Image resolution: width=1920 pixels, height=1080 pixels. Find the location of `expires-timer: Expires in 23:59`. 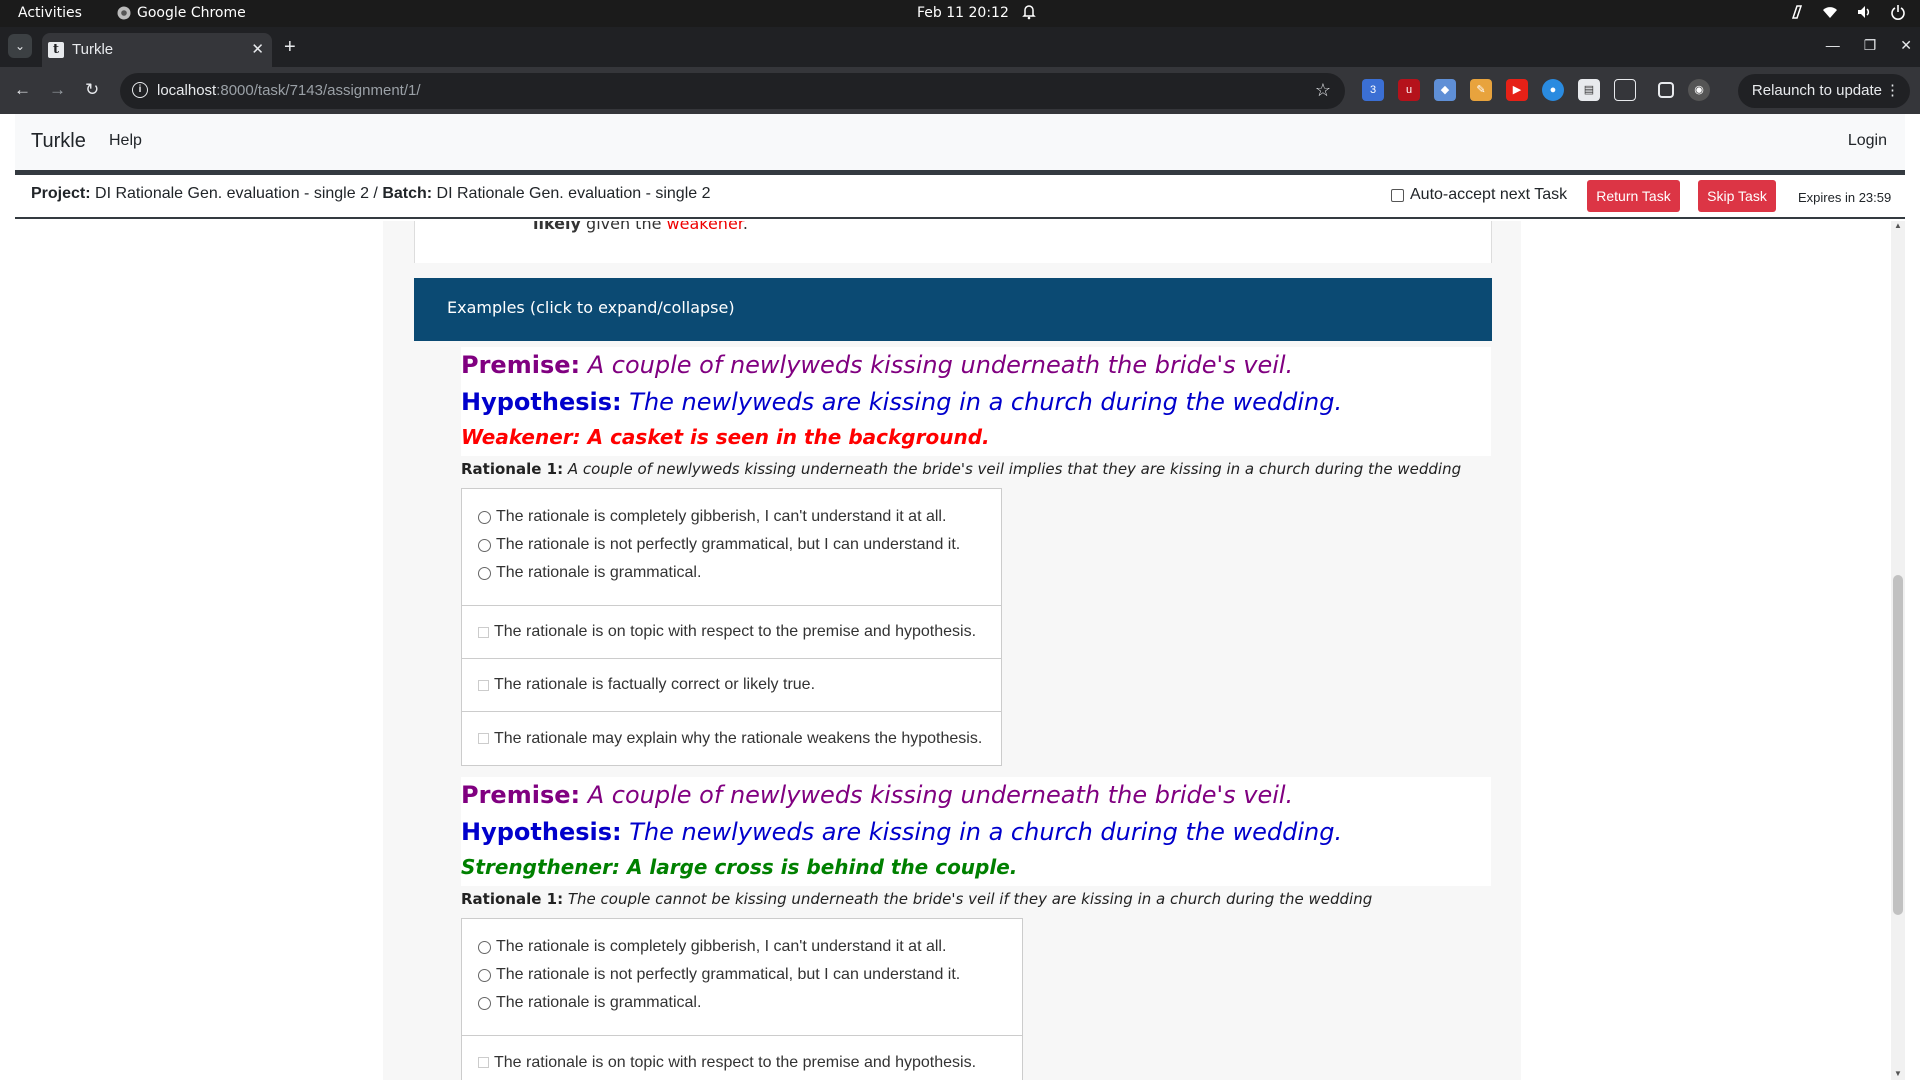

expires-timer: Expires in 23:59 is located at coordinates (1845, 197).